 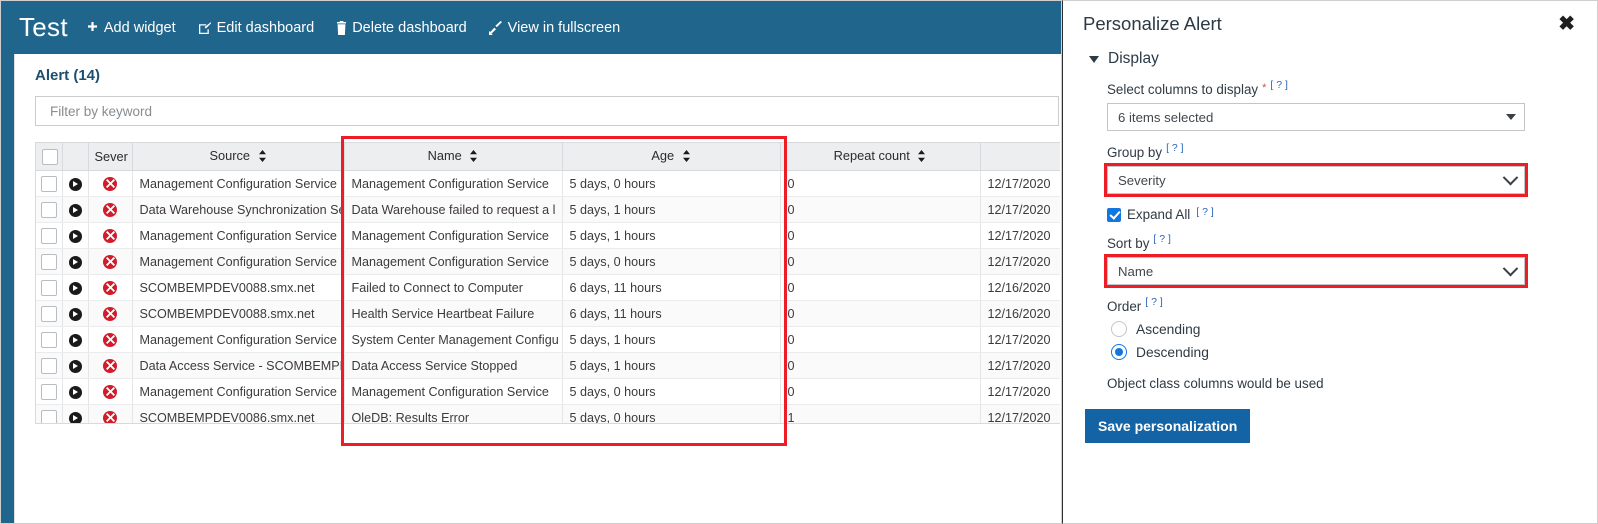 I want to click on expand-all-row: Expand All [ ? ], so click(x=1330, y=214).